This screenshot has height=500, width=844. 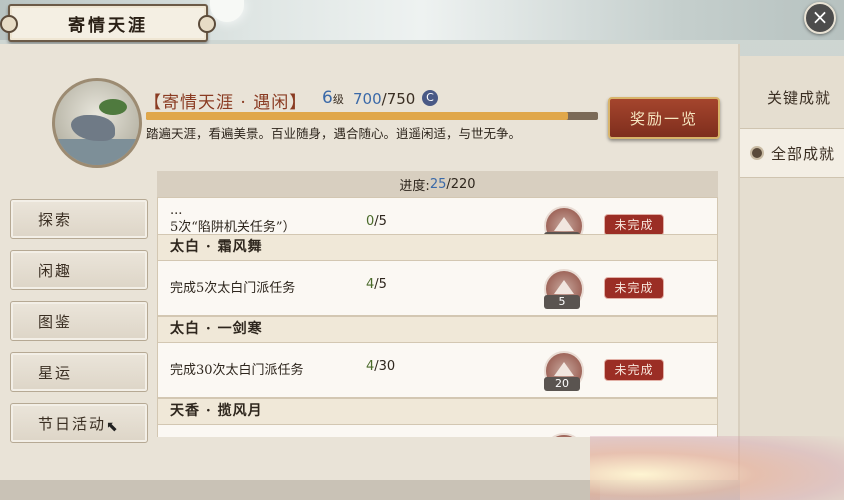 I want to click on item-body: 完成30次太白门派任务 4/30 20 未完成, so click(x=437, y=370).